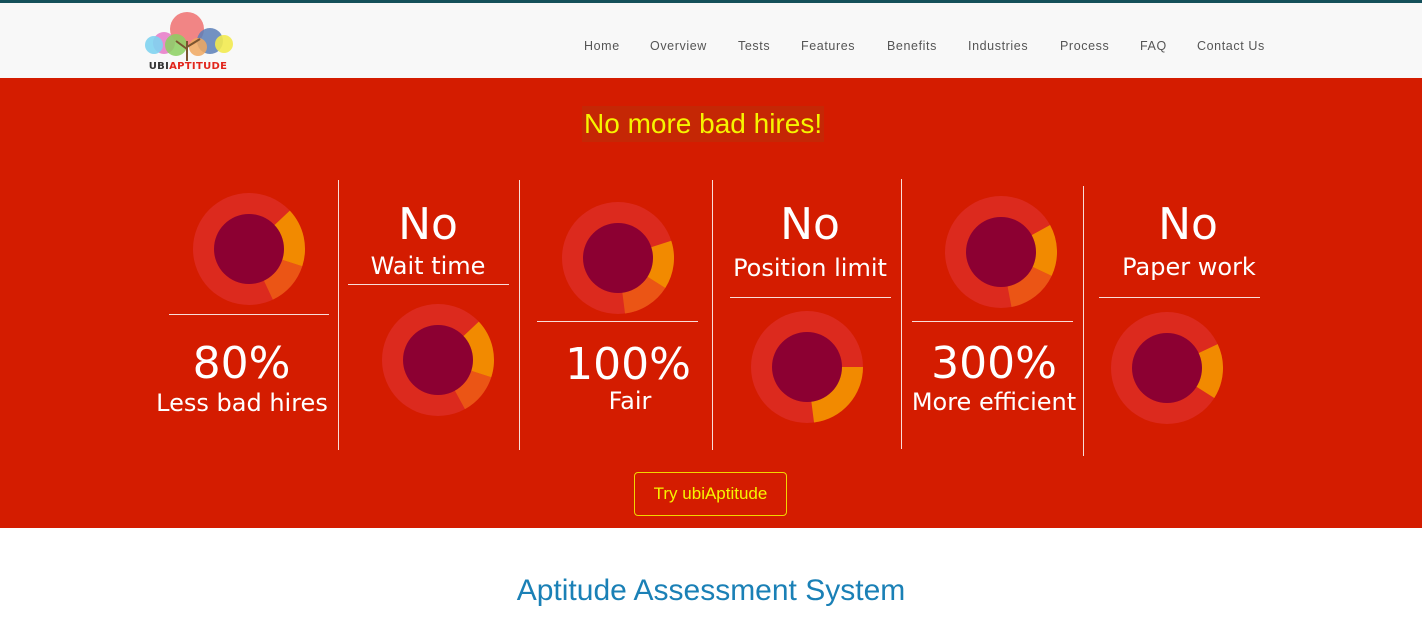  I want to click on stat-value: 100%, so click(628, 364).